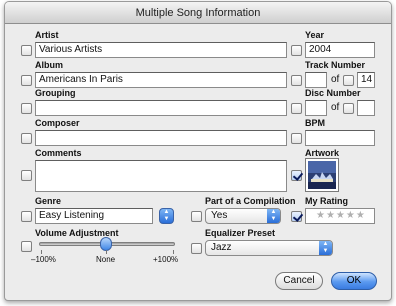 Image resolution: width=396 pixels, height=306 pixels. Describe the element at coordinates (58, 153) in the screenshot. I see `comments-label: Comments` at that location.